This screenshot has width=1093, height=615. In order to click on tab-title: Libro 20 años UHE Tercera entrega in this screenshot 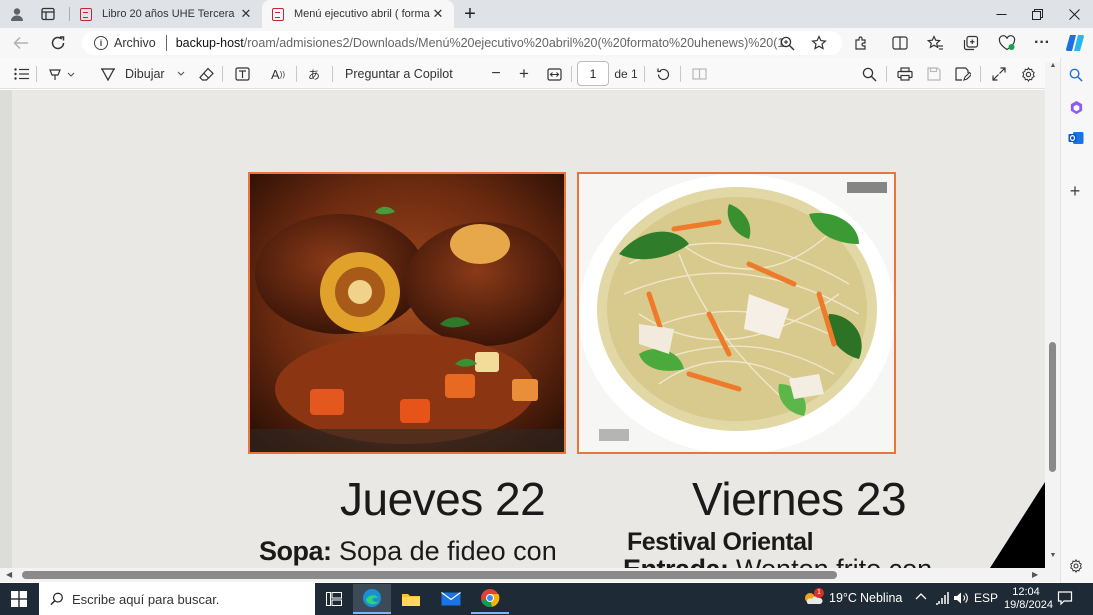, I will do `click(170, 14)`.